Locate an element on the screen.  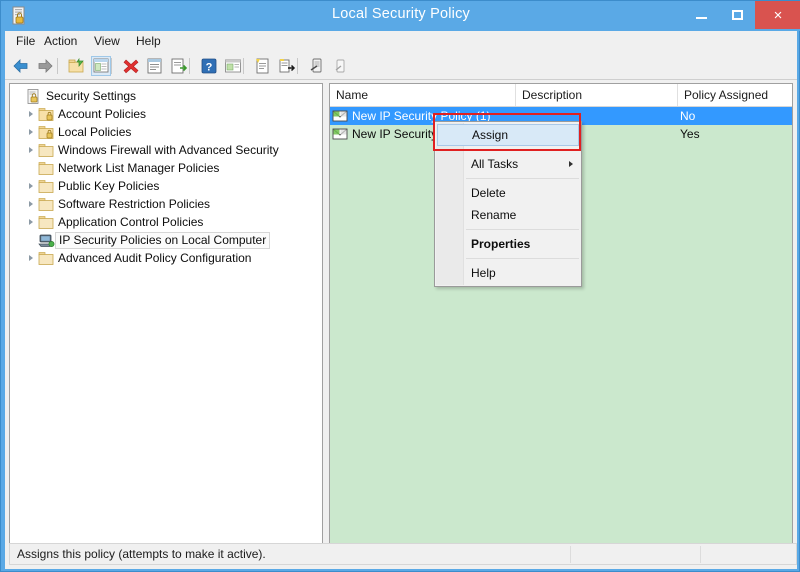
tree-item-label: Application Control Policies is located at coordinates (131, 222).